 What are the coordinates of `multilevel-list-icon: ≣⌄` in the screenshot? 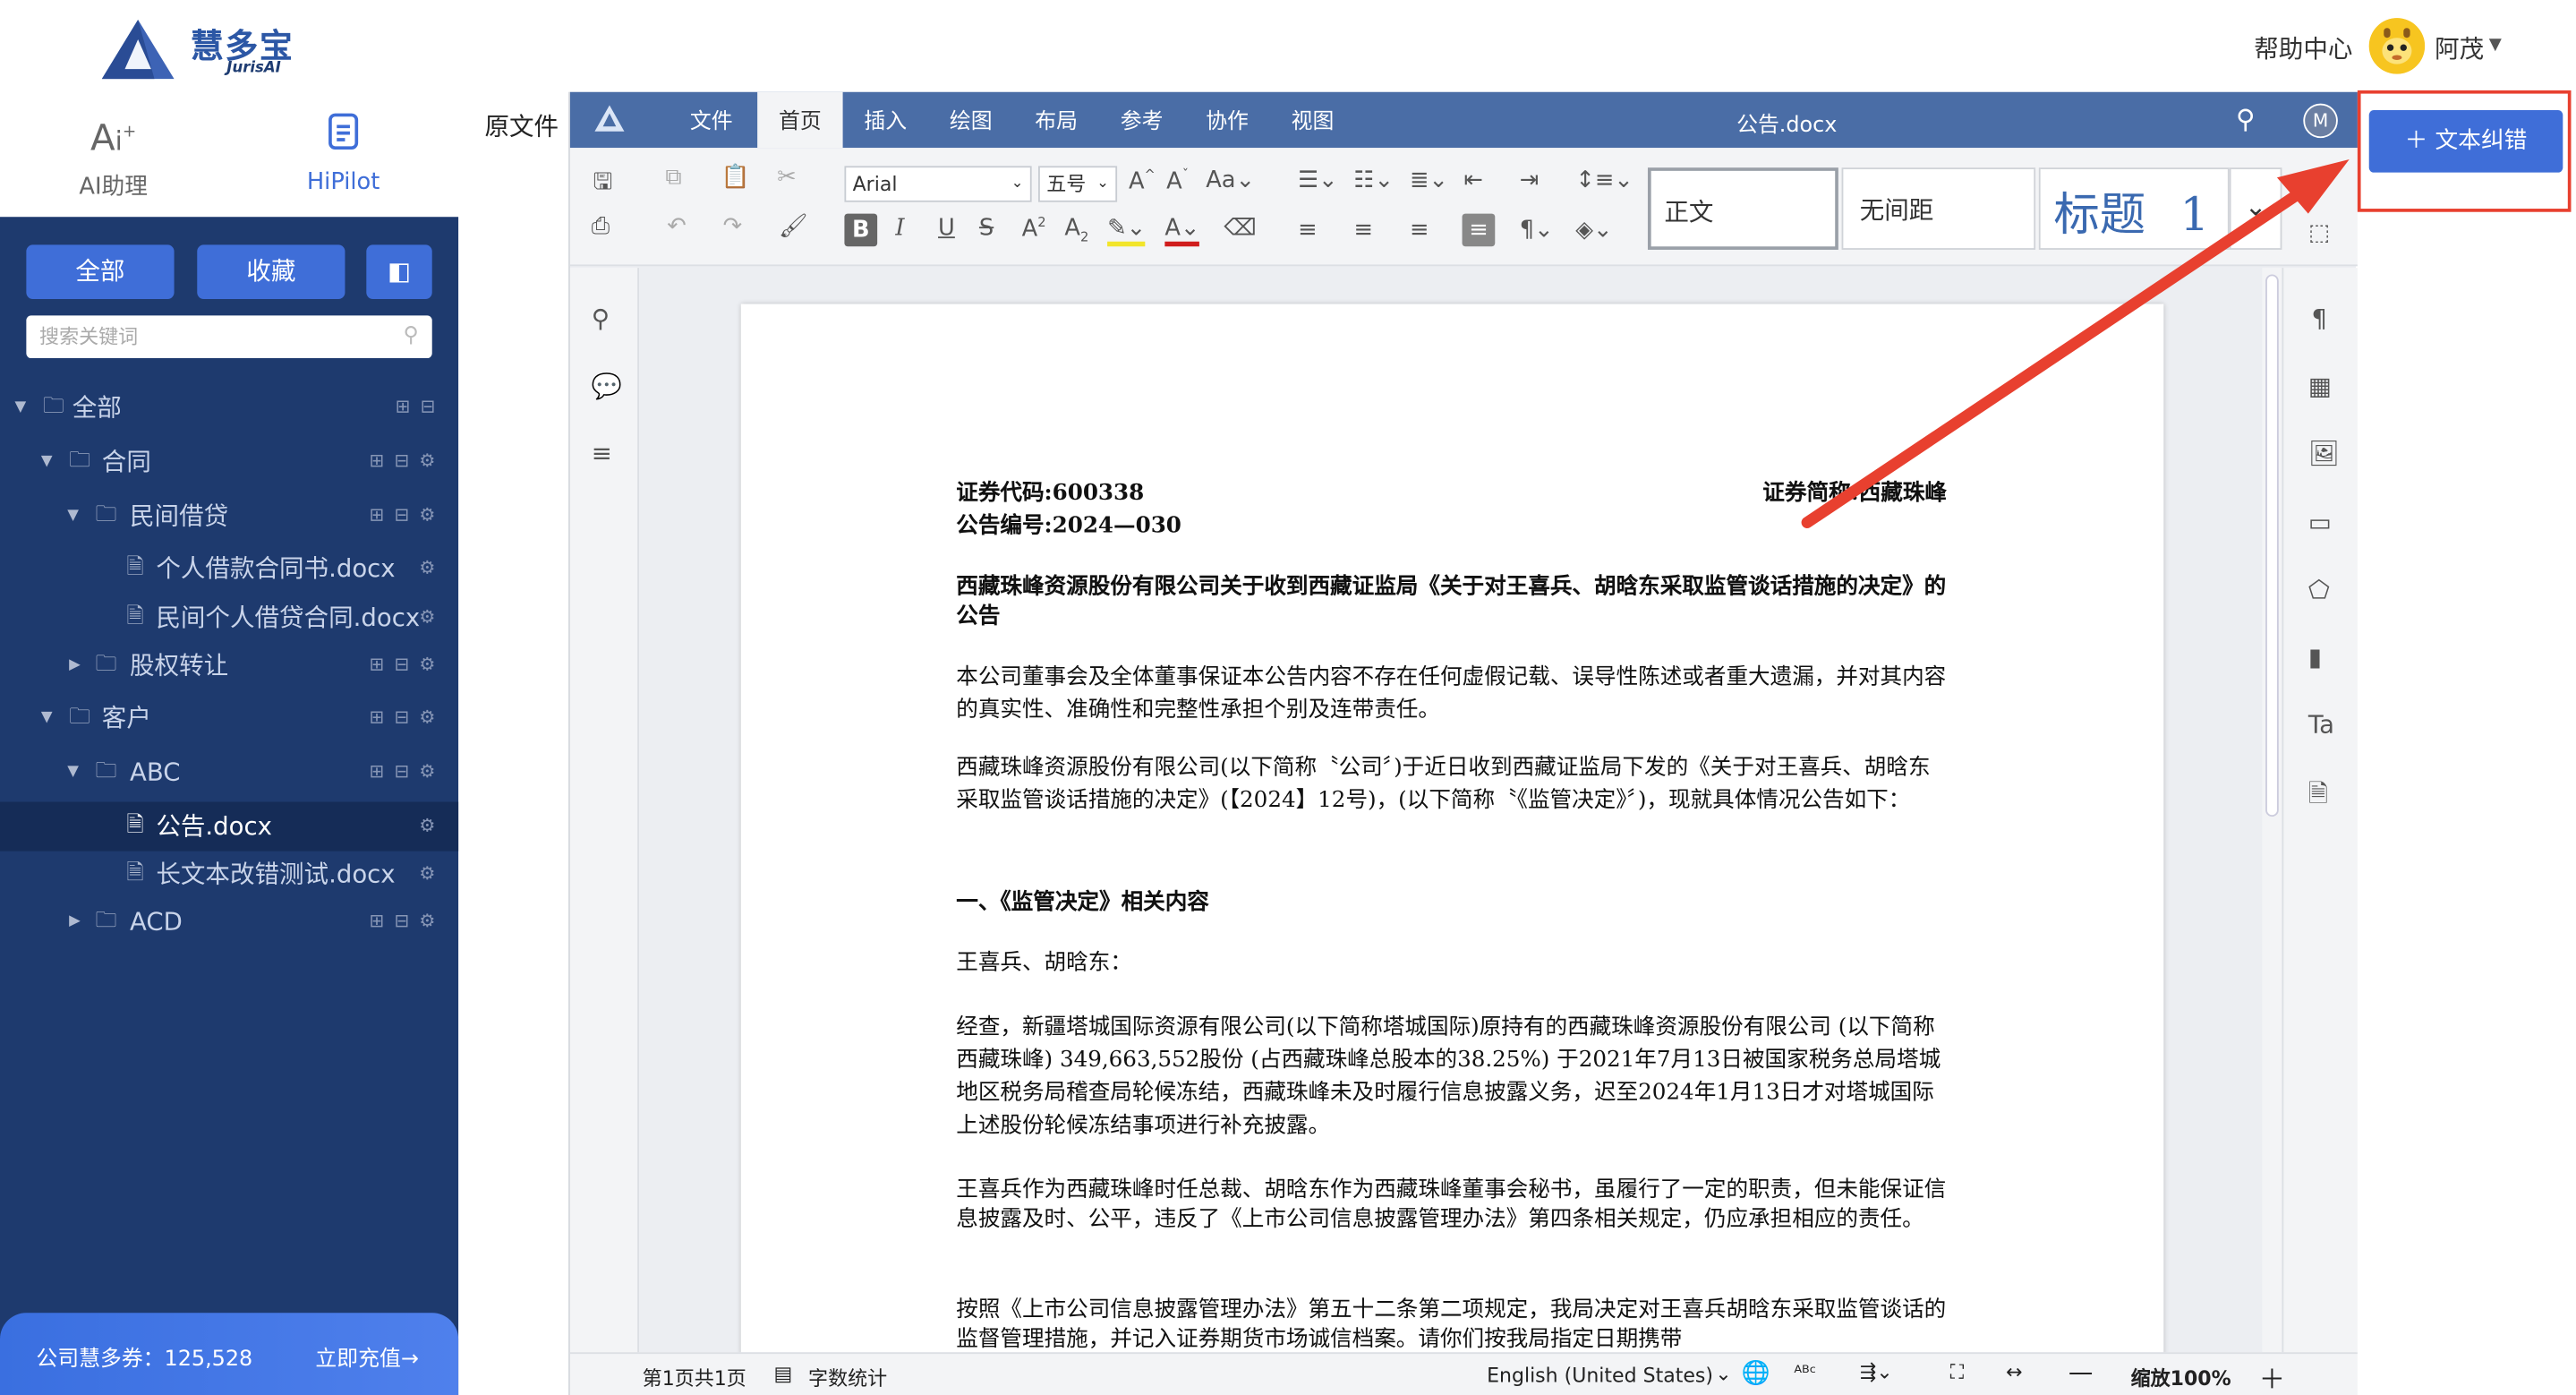 It's located at (1429, 180).